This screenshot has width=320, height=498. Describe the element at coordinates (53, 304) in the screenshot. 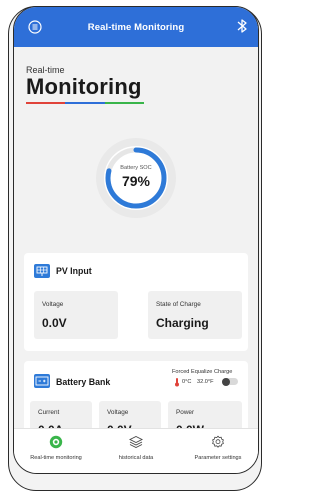

I see `pv-voltage-label: Voltage` at that location.